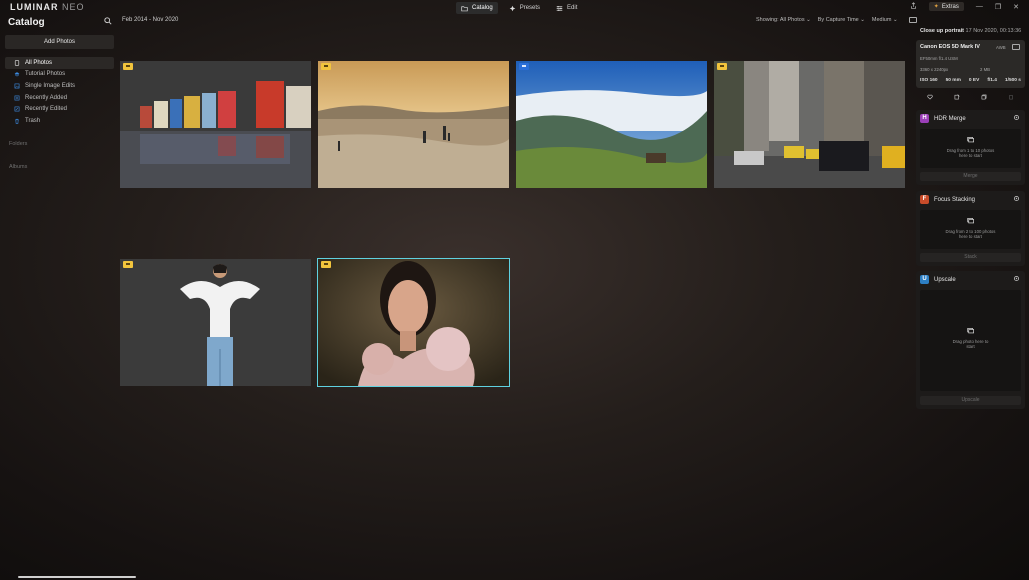 The height and width of the screenshot is (580, 1029). I want to click on recently-edited-icon, so click(17, 109).